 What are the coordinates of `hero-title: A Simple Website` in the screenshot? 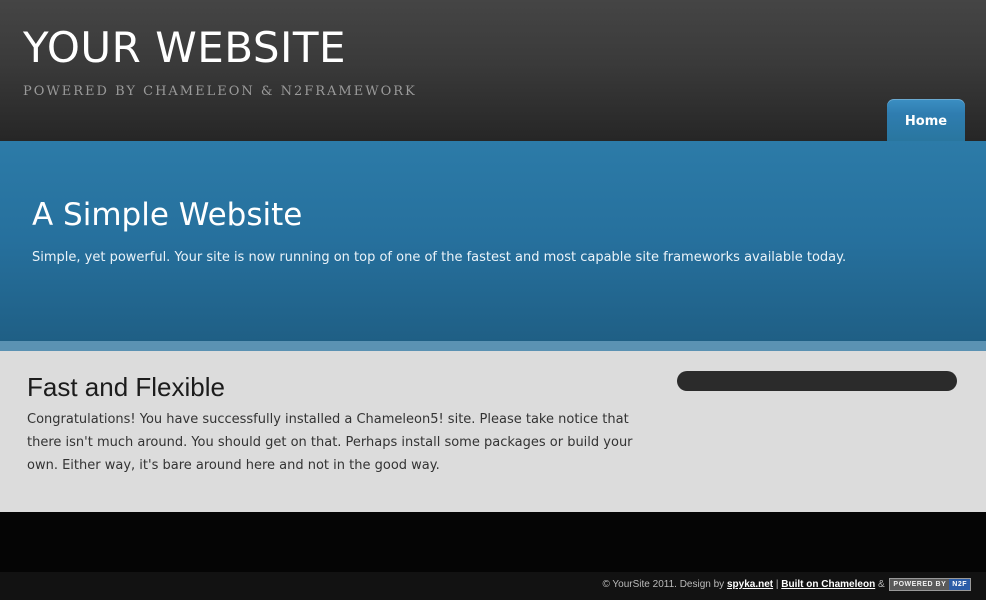 It's located at (167, 215).